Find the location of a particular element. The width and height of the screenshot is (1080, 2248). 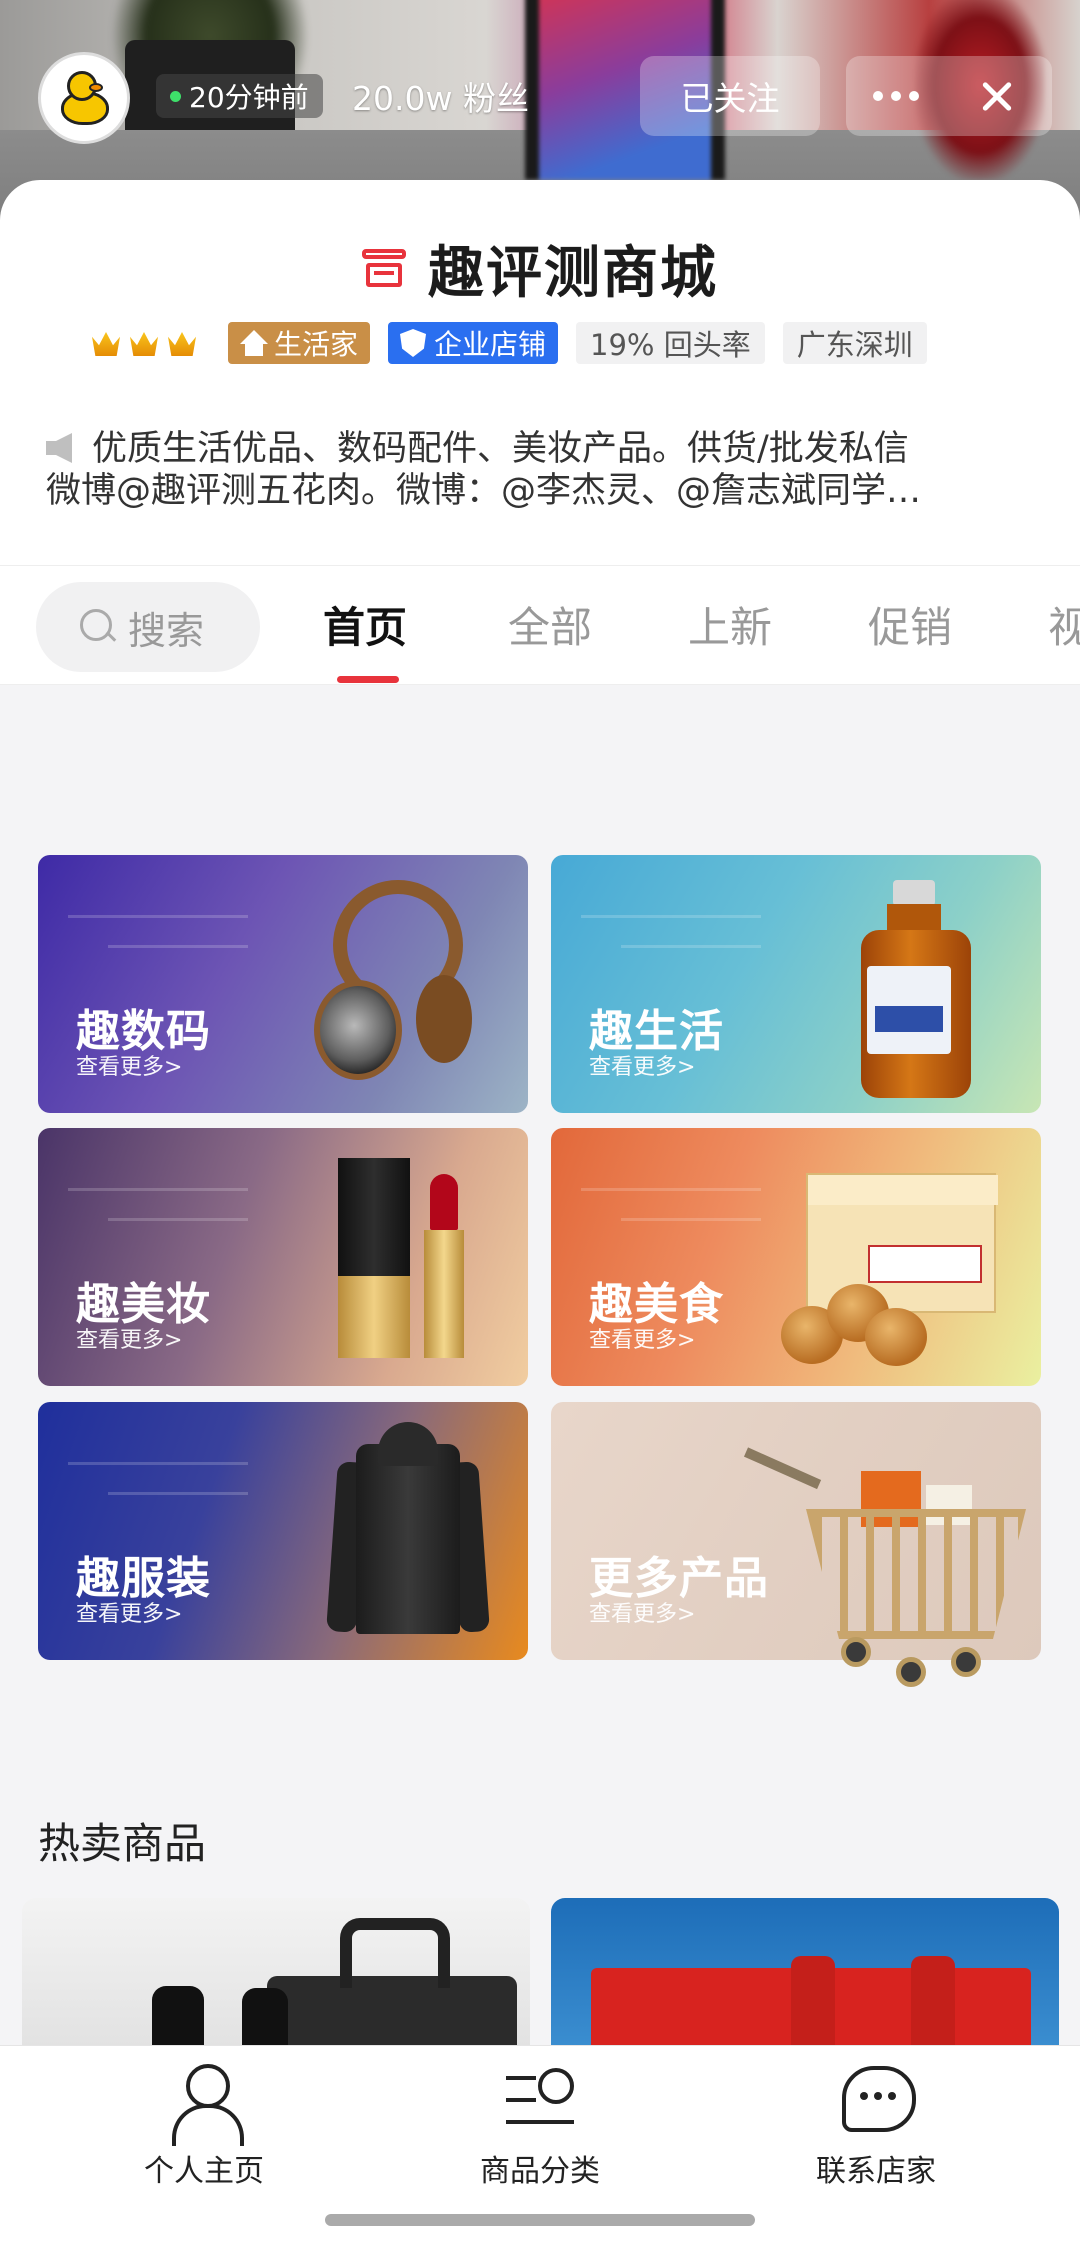

life-badge: 生活家 is located at coordinates (299, 343).